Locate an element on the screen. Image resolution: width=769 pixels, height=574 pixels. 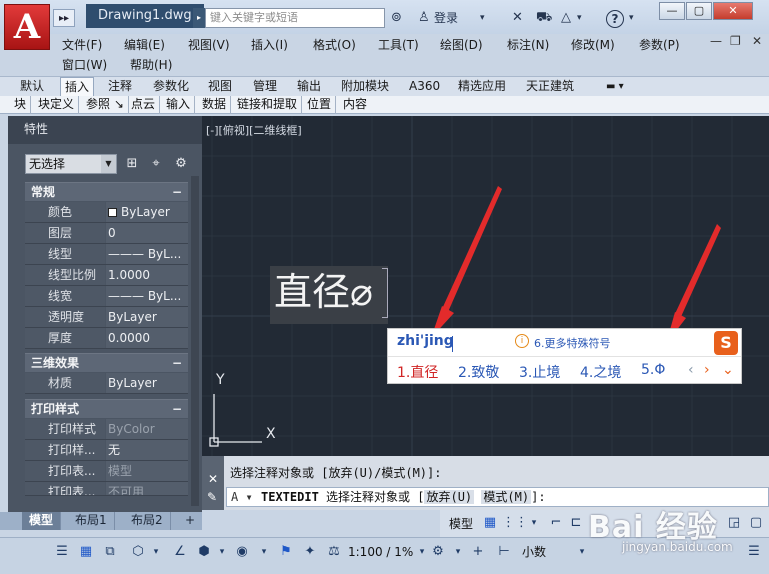
exchange-icon: ✕ is located at coordinates (517, 18).